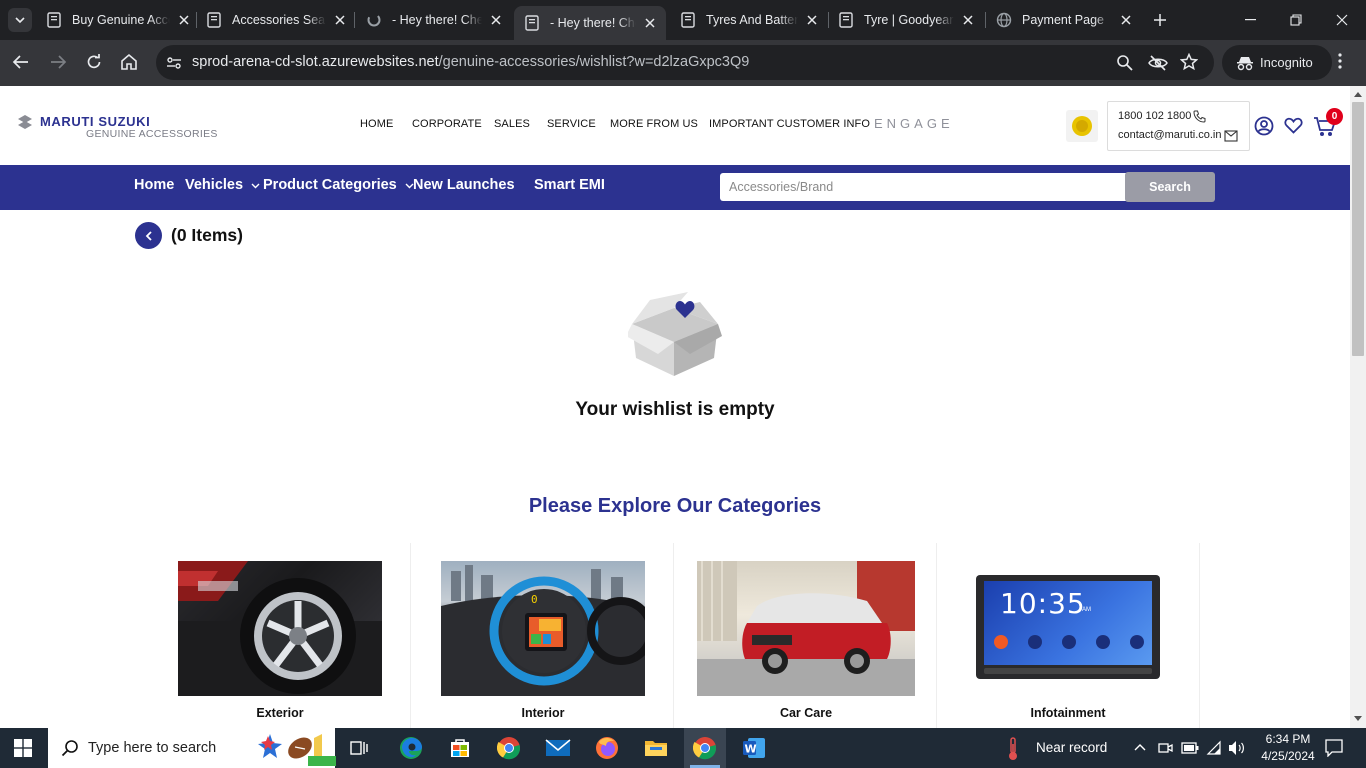 This screenshot has width=1366, height=768. I want to click on category-label-car-care: Car Care, so click(806, 713).